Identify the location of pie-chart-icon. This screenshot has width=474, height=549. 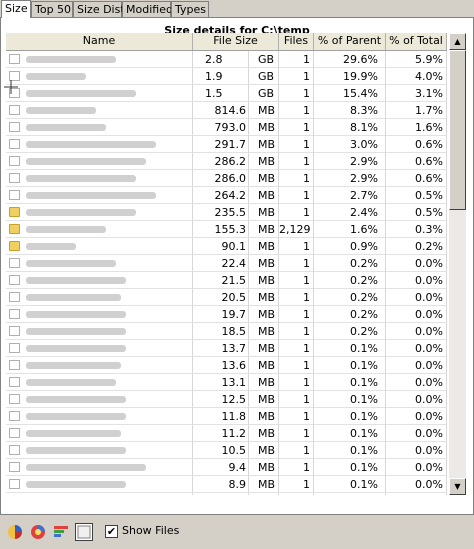
(15, 532).